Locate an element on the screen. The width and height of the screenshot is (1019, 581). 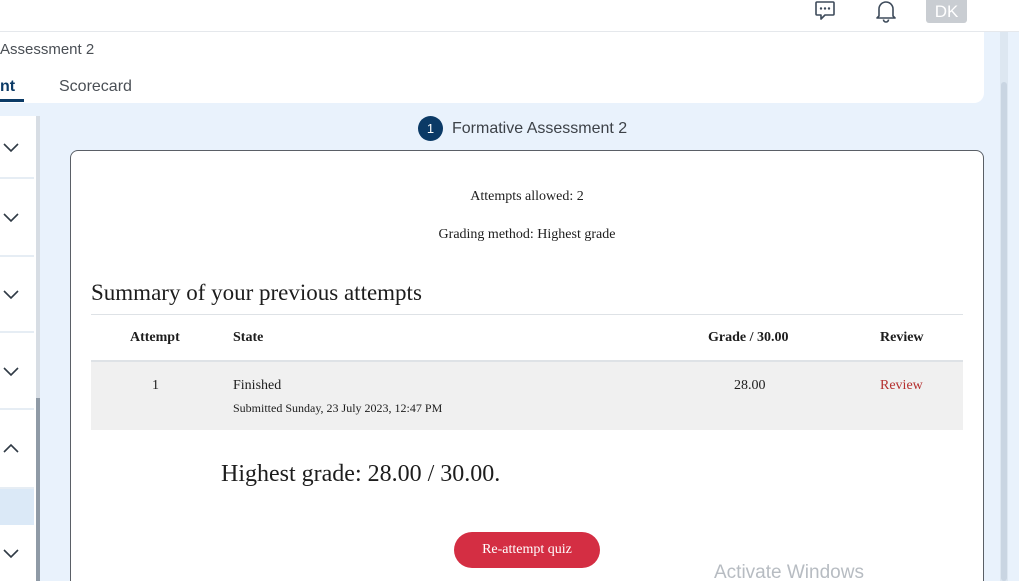
step-number: 1 is located at coordinates (430, 128).